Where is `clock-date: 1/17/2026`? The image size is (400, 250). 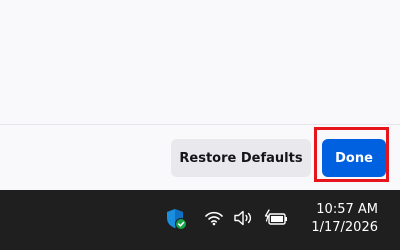 clock-date: 1/17/2026 is located at coordinates (344, 227).